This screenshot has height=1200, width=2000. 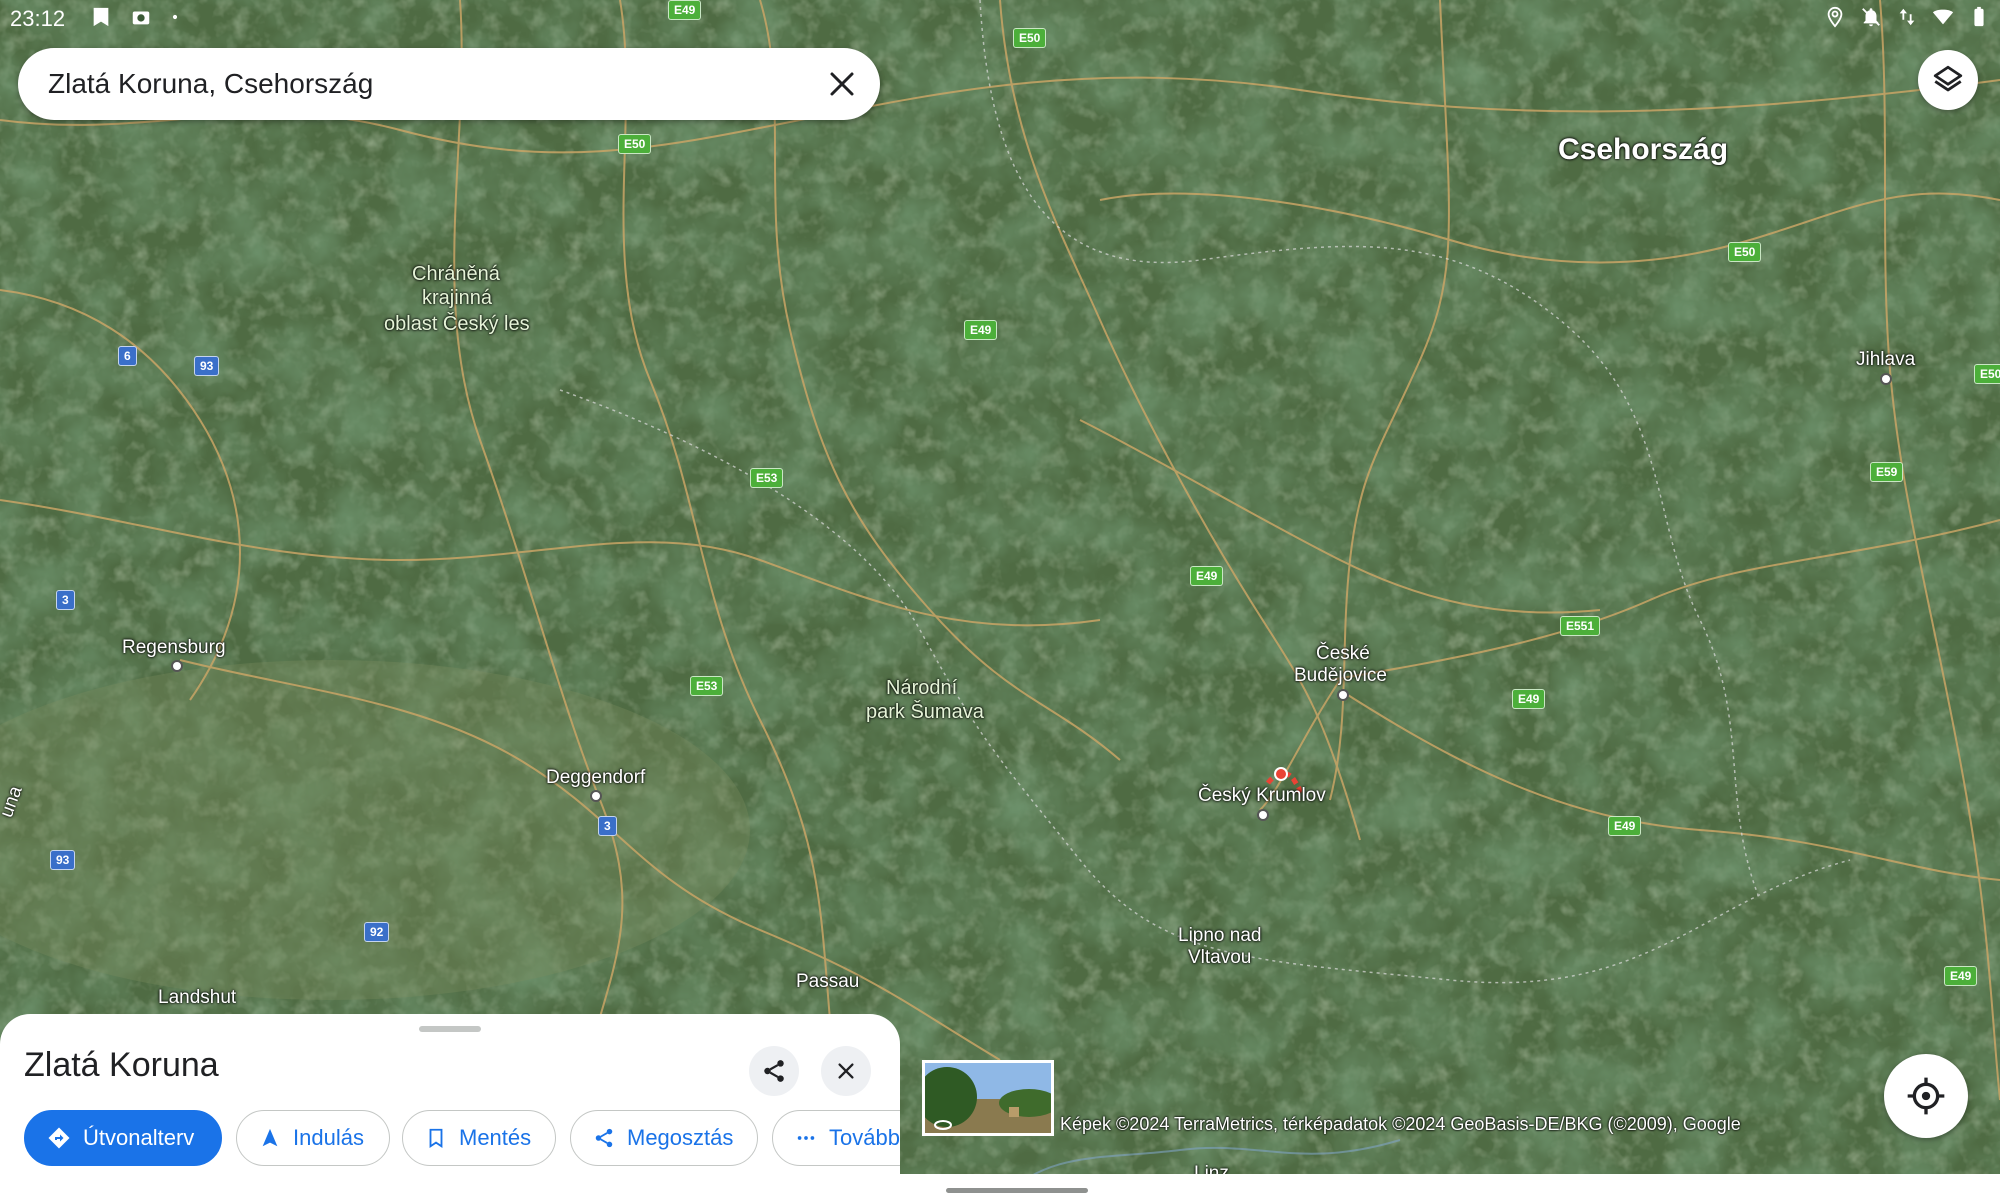 I want to click on search-bar: Zlatá Koruna, Csehország, so click(x=449, y=84).